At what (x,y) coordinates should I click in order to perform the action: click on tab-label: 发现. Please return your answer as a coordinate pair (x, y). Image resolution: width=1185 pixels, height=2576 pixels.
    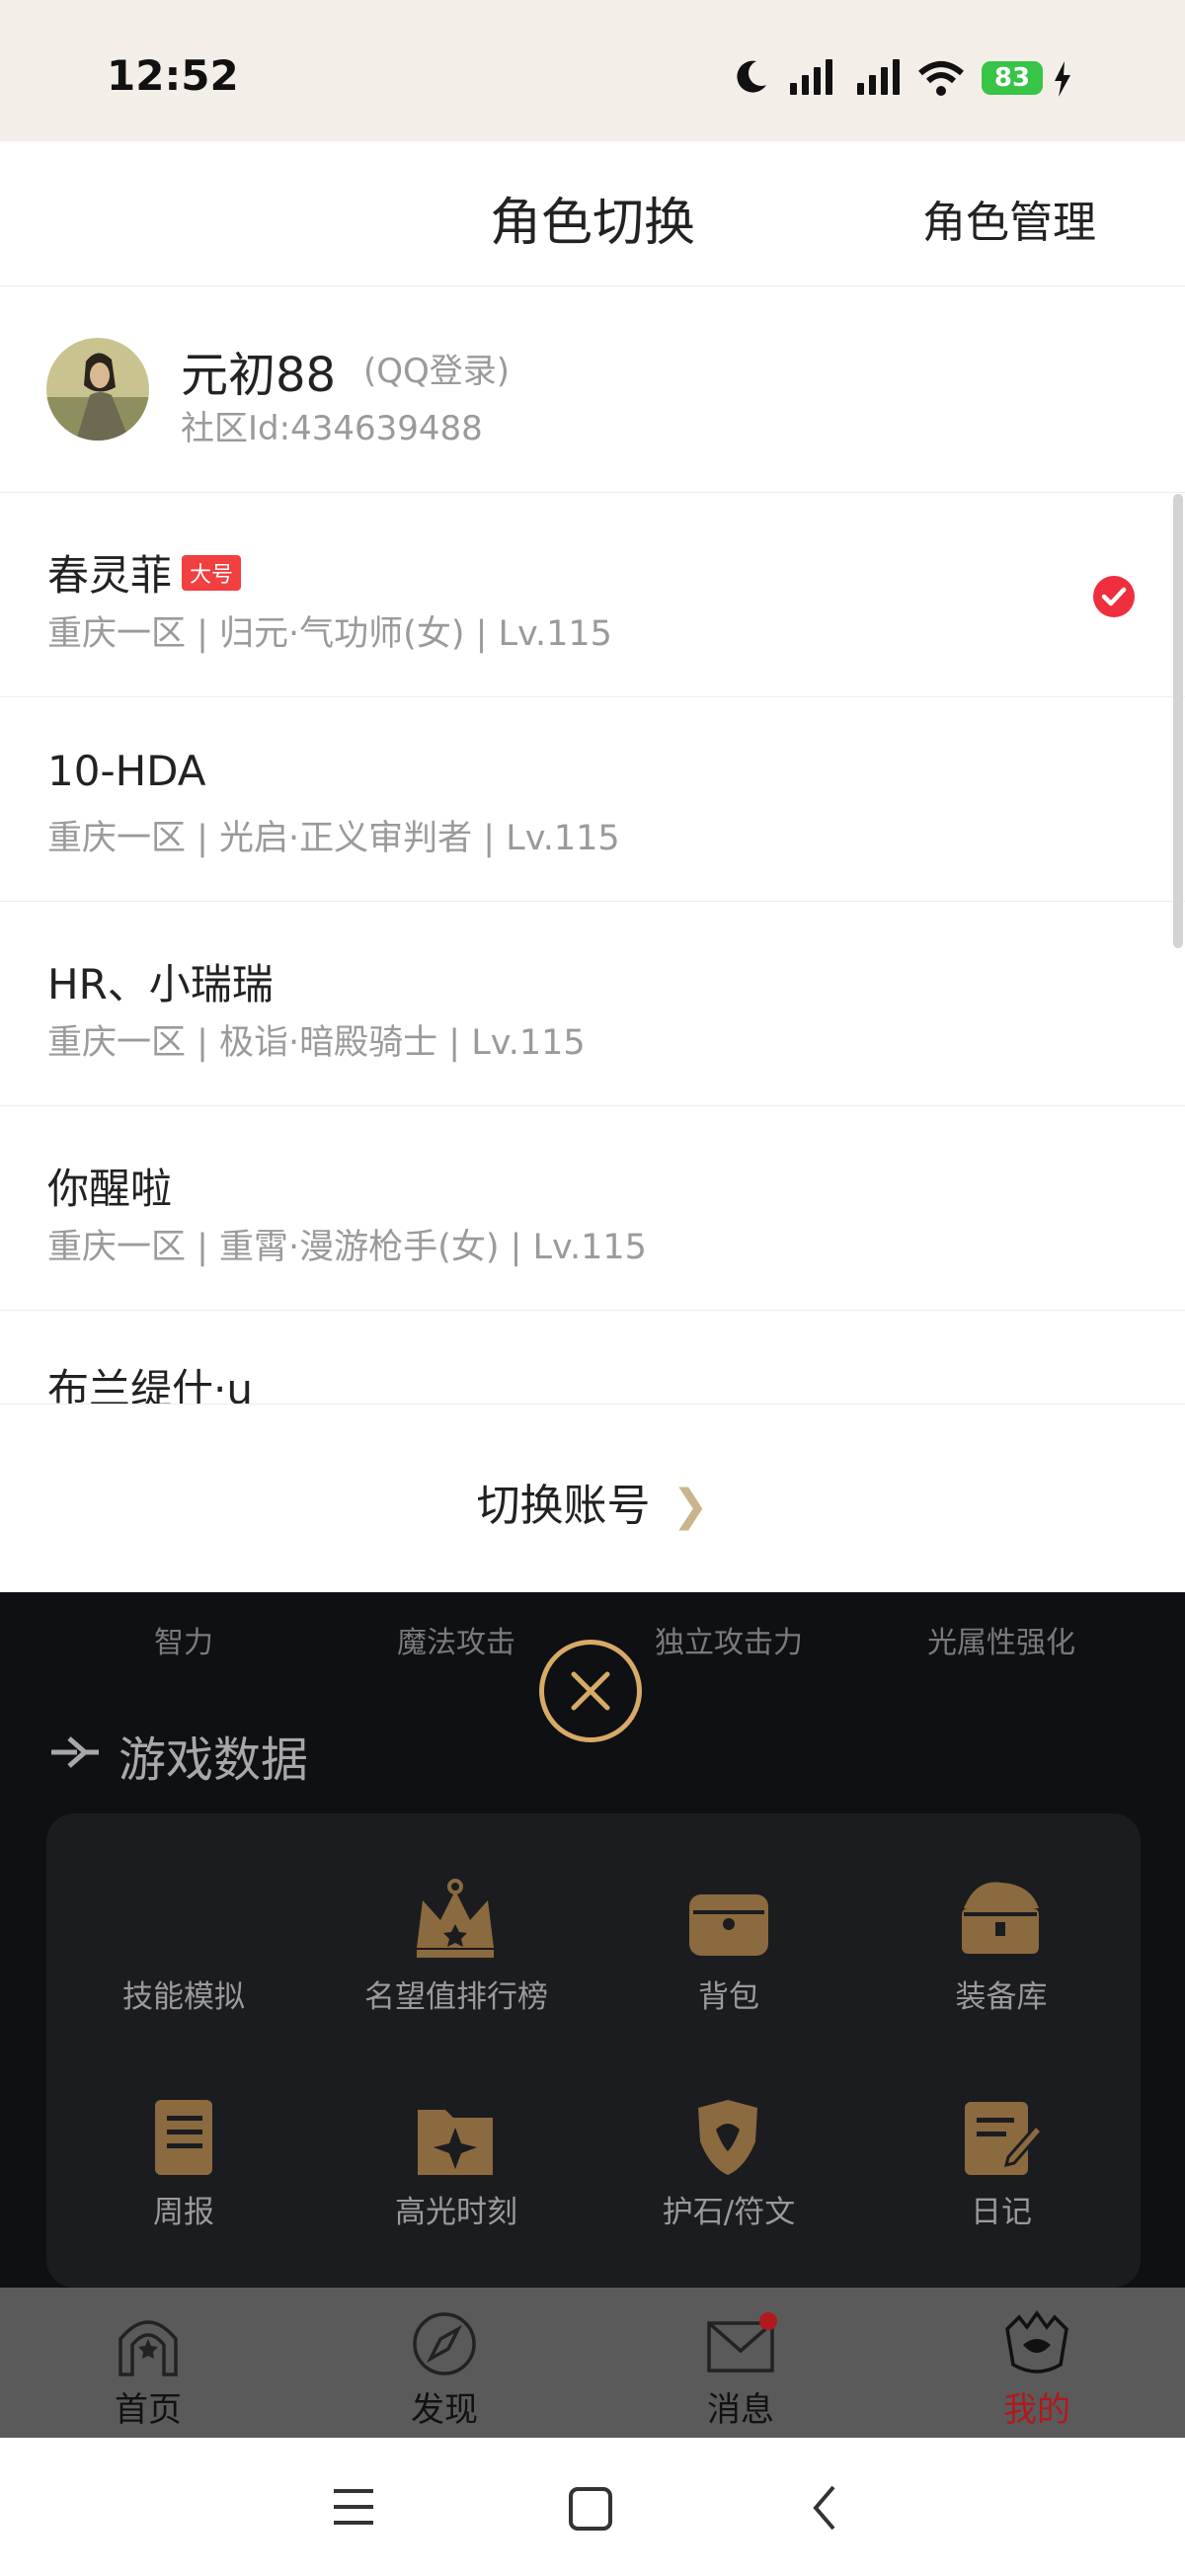
    Looking at the image, I should click on (445, 2410).